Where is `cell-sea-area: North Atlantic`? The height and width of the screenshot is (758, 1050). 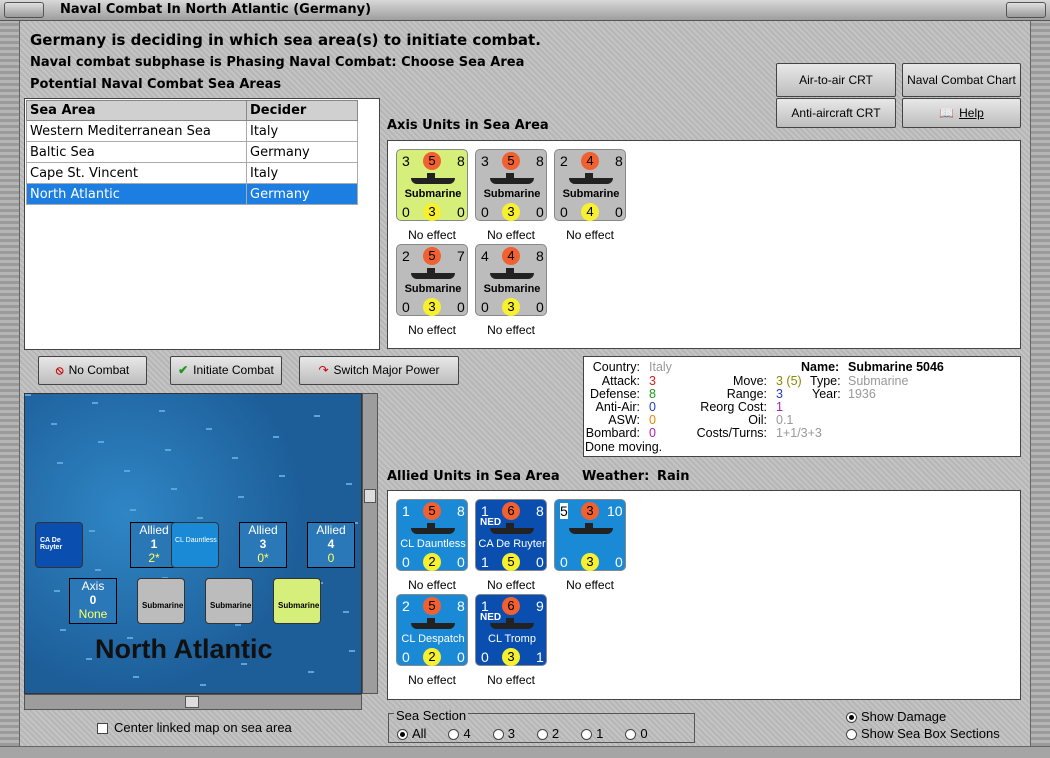 cell-sea-area: North Atlantic is located at coordinates (136, 194).